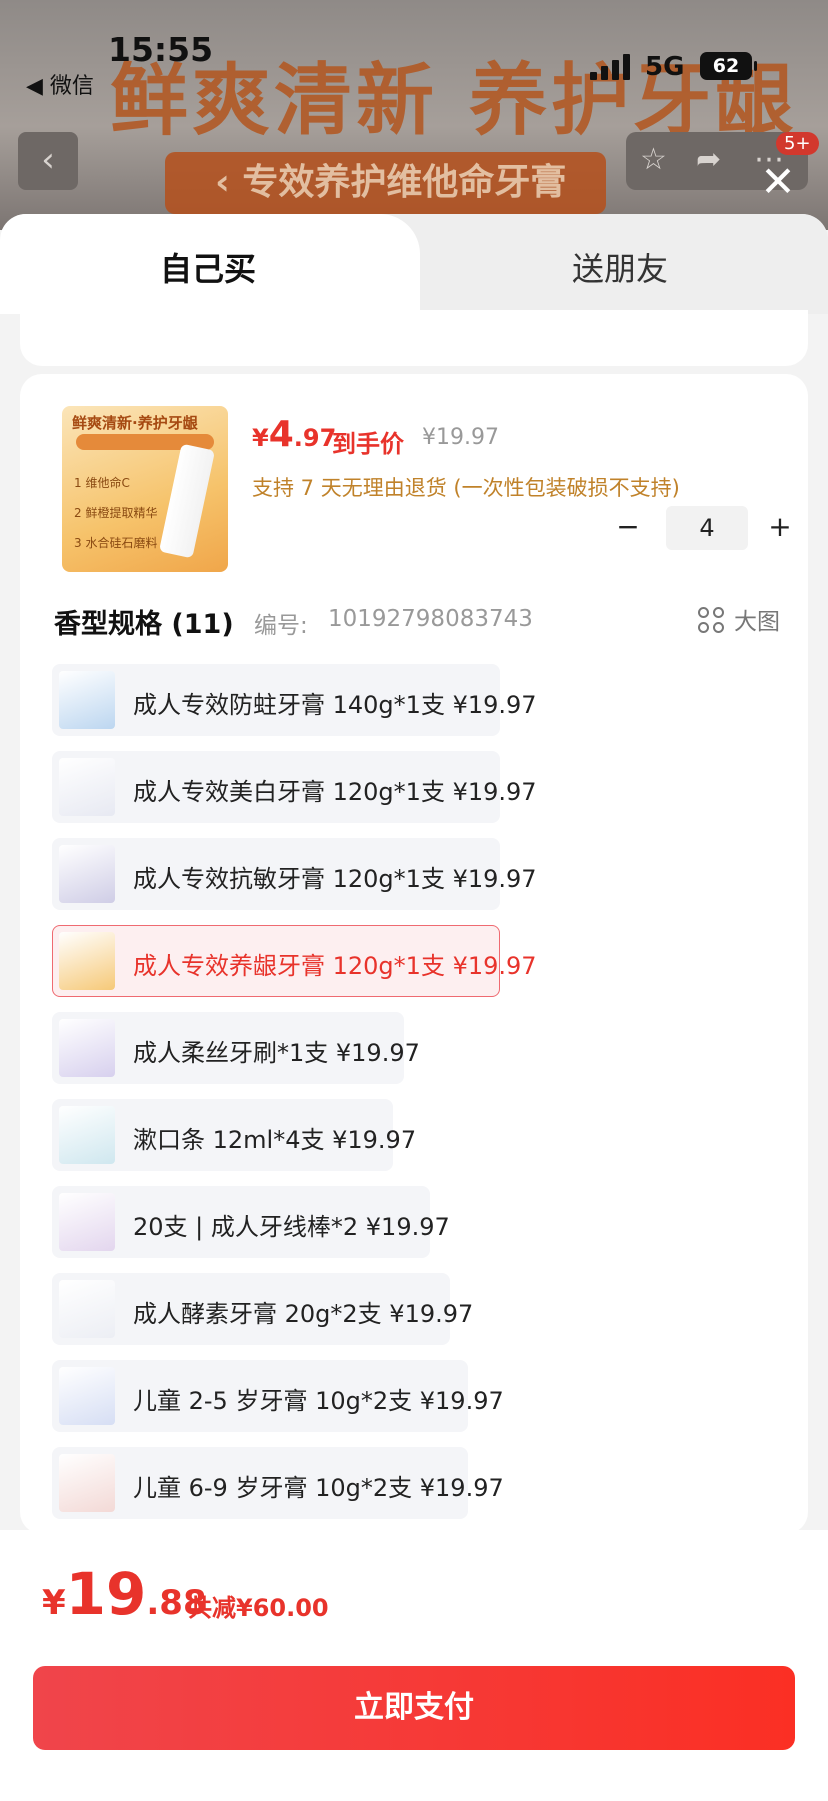 This screenshot has height=1801, width=828. What do you see at coordinates (612, 66) in the screenshot?
I see `signal-icon` at bounding box center [612, 66].